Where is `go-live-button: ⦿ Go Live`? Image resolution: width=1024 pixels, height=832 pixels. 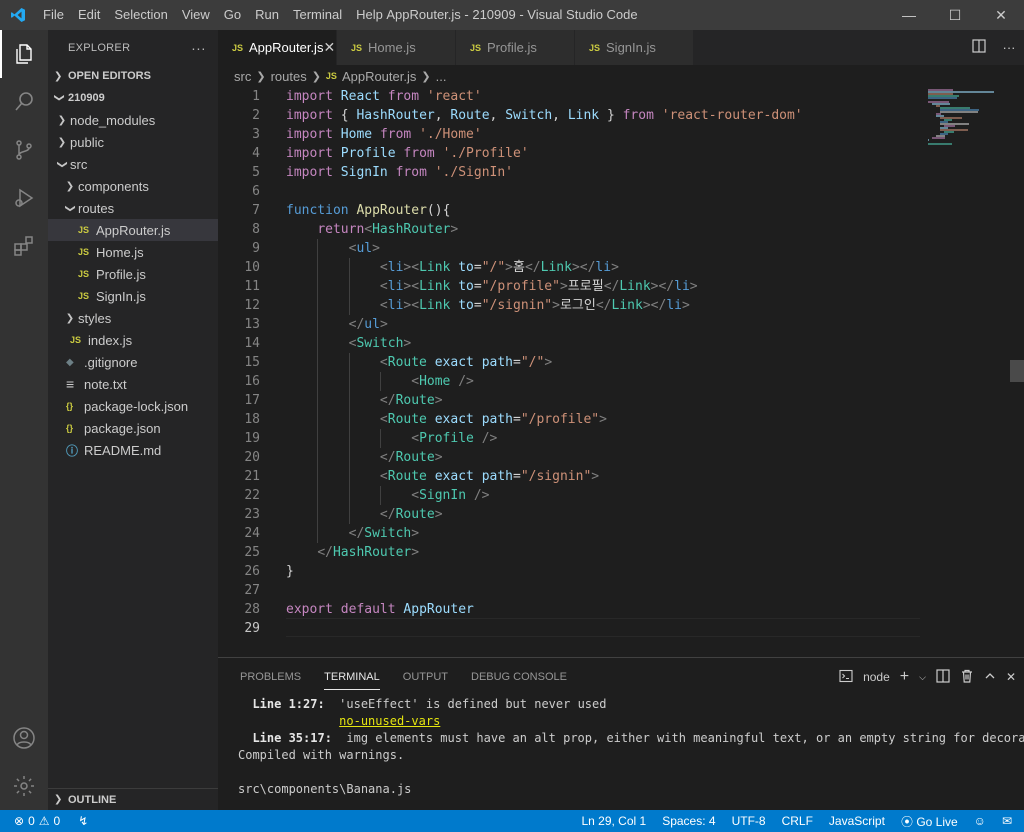
go-live-button: ⦿ Go Live is located at coordinates (929, 821).